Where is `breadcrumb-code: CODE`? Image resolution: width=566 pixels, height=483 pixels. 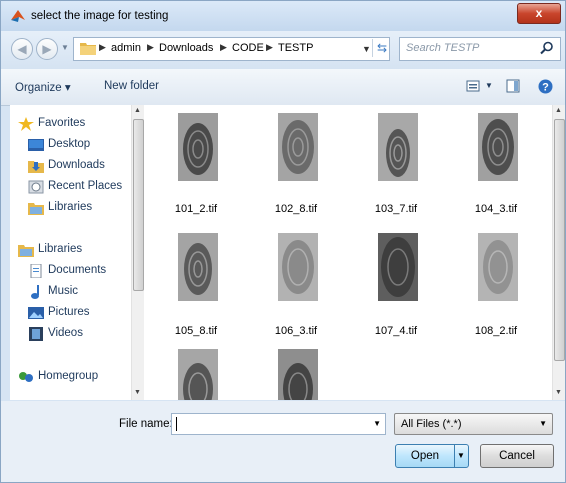
breadcrumb-code: CODE is located at coordinates (248, 48).